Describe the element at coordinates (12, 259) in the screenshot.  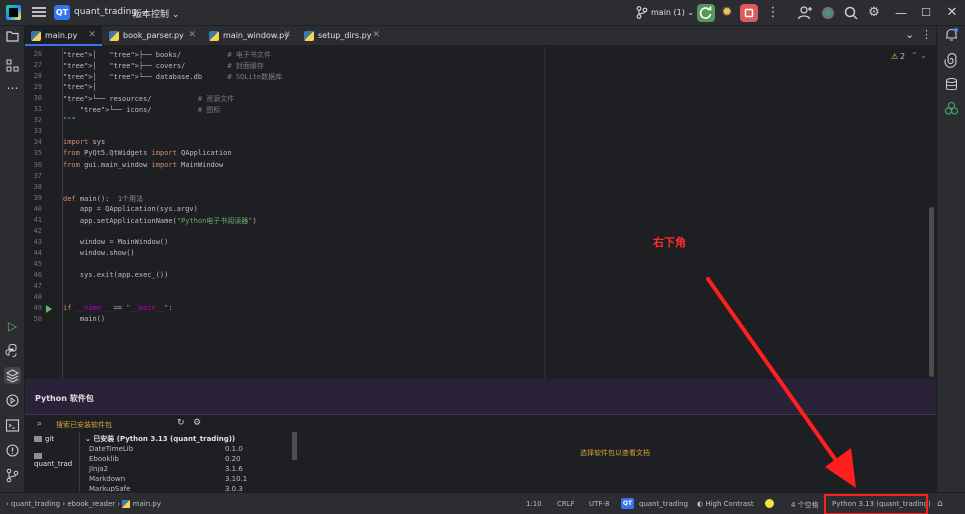
I see `left-tool-strip: ⋯ ▷` at that location.